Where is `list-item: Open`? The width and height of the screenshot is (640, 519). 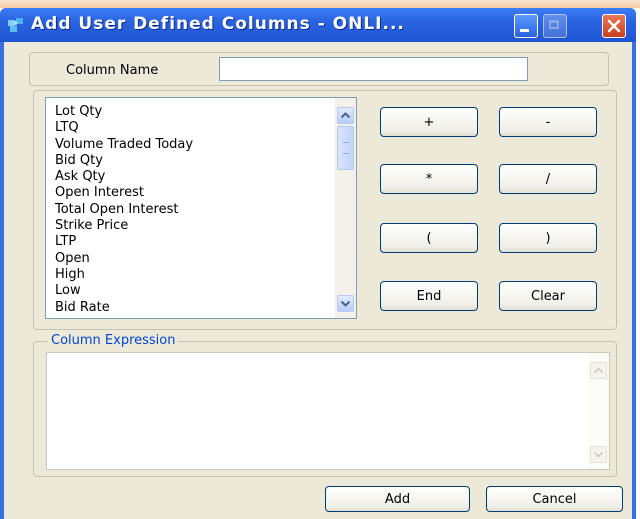 list-item: Open is located at coordinates (205, 259).